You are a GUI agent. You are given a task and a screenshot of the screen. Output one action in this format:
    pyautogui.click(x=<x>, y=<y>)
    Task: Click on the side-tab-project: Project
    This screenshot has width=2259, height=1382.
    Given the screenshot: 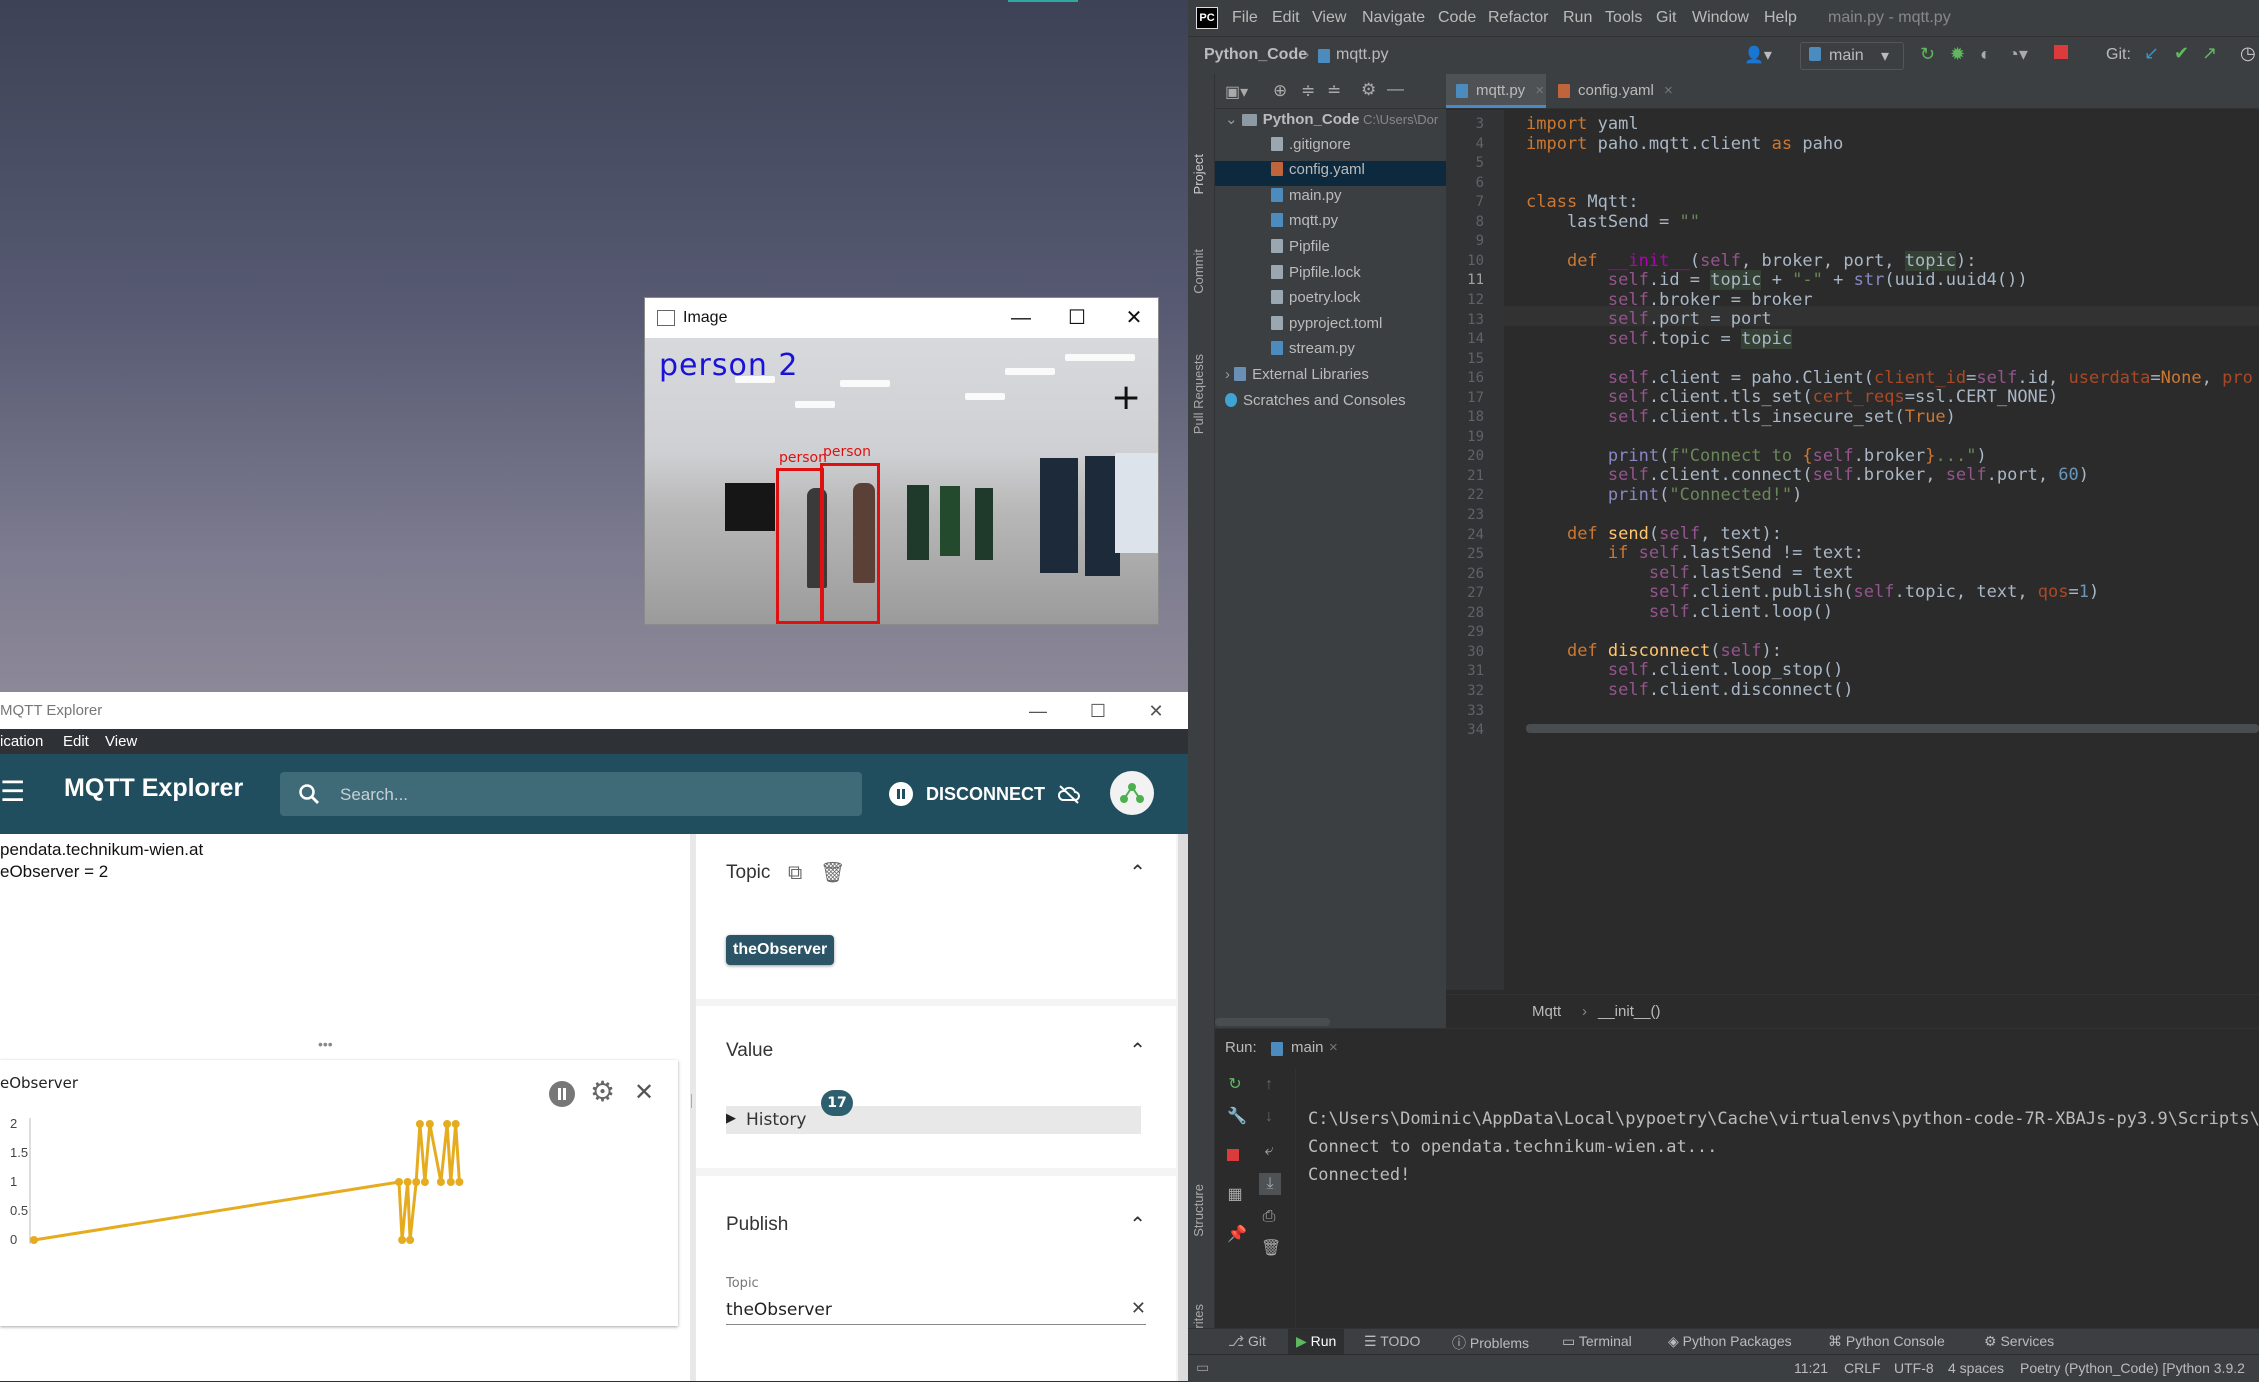 What is the action you would take?
    pyautogui.click(x=1198, y=174)
    